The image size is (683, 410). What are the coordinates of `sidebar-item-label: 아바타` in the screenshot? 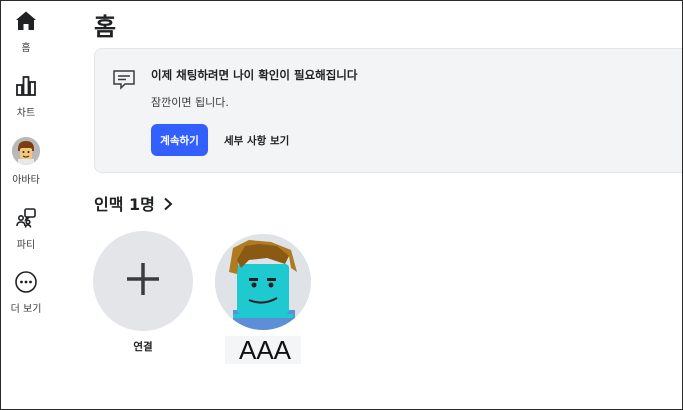 It's located at (26, 180).